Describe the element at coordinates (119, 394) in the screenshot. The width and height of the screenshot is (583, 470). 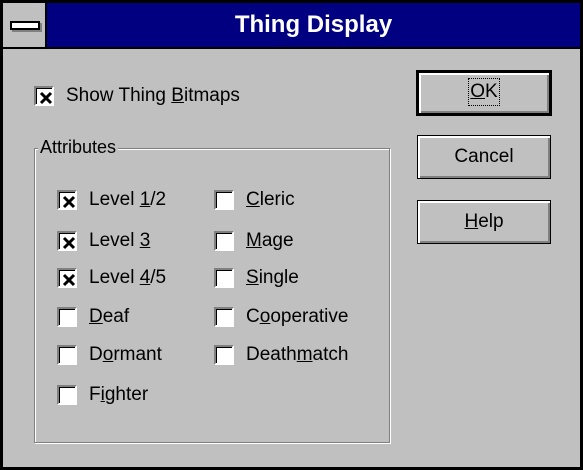
I see `checkbox-label: Fighter` at that location.